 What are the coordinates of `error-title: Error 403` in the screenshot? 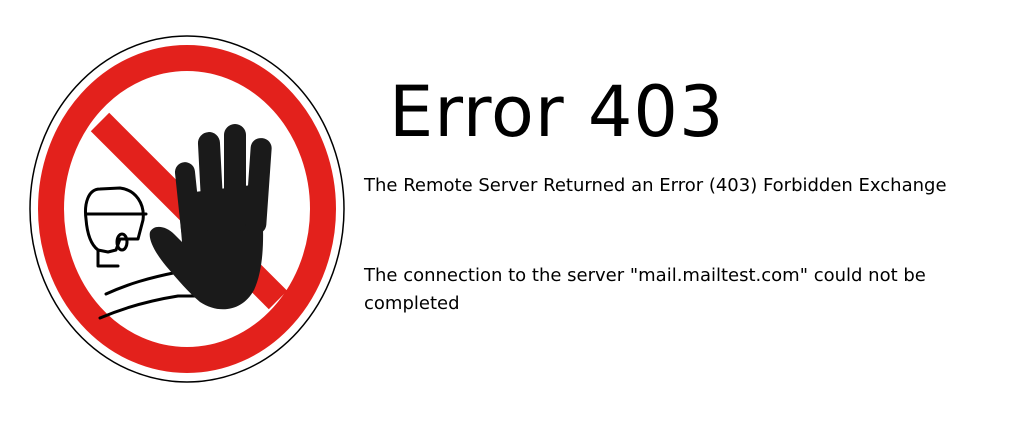 It's located at (557, 112).